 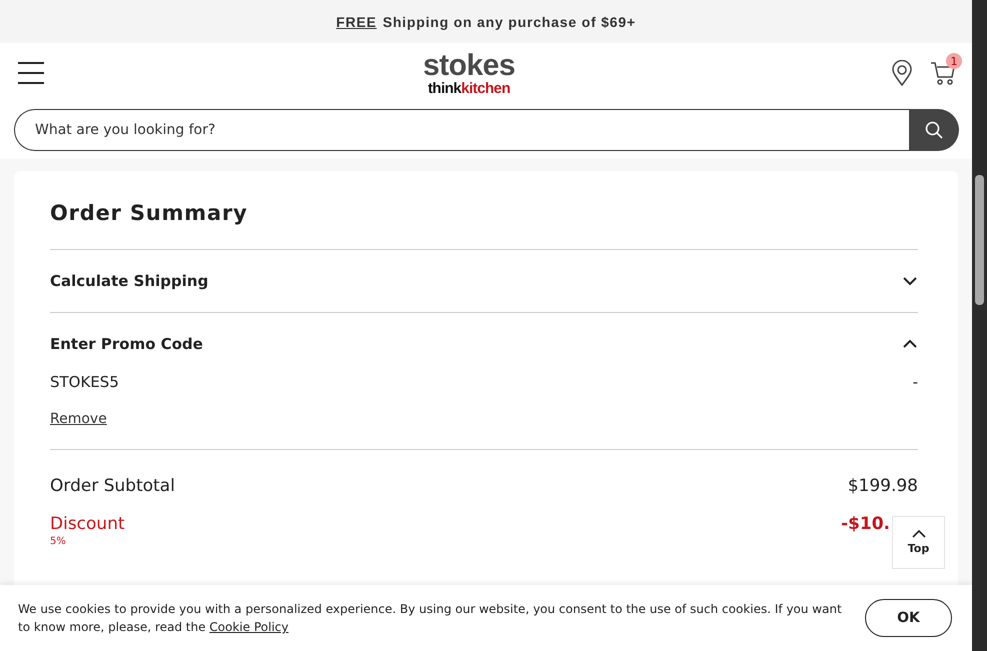 I want to click on search-button, so click(x=934, y=130).